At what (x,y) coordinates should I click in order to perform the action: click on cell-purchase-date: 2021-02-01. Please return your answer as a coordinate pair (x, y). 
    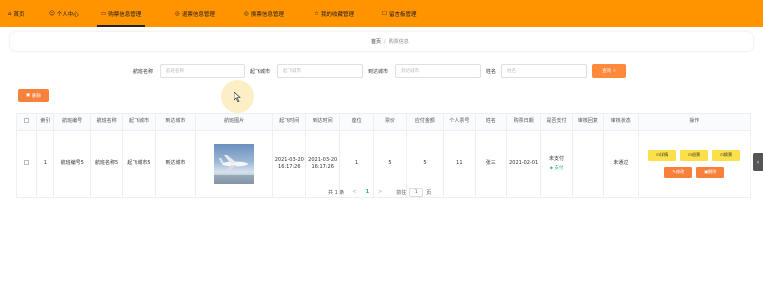
    Looking at the image, I should click on (523, 164).